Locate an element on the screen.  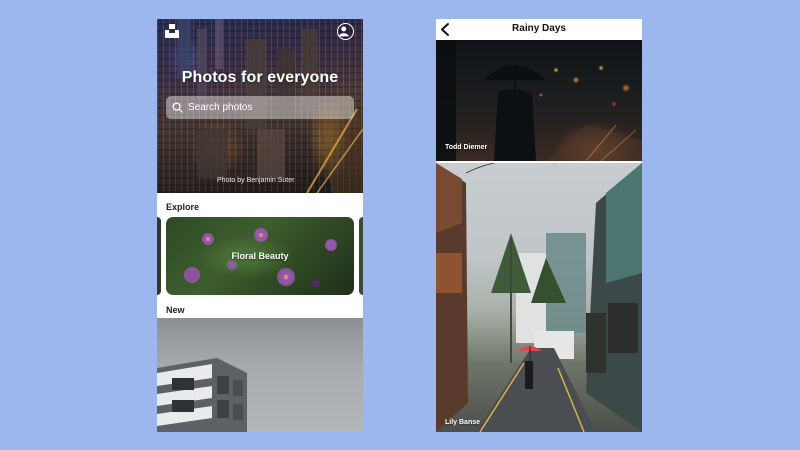
collection-nav-bar: Rainy Days is located at coordinates (539, 29).